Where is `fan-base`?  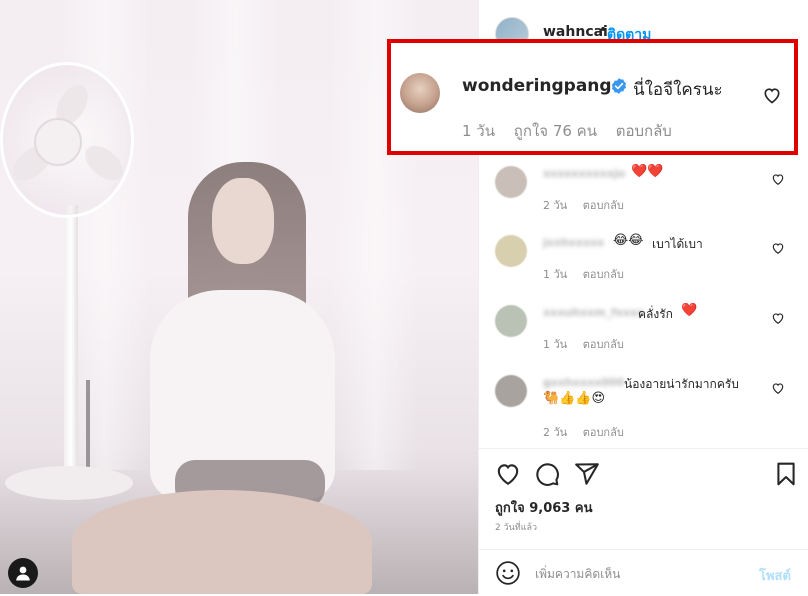 fan-base is located at coordinates (69, 483).